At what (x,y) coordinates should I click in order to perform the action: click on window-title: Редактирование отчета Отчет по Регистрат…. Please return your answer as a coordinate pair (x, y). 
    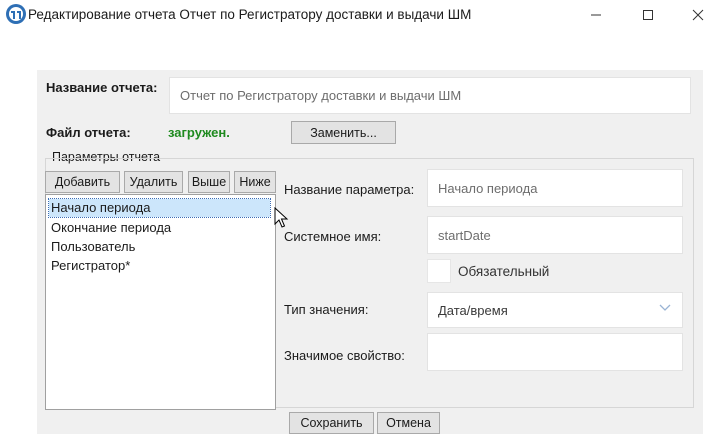
    Looking at the image, I should click on (250, 14).